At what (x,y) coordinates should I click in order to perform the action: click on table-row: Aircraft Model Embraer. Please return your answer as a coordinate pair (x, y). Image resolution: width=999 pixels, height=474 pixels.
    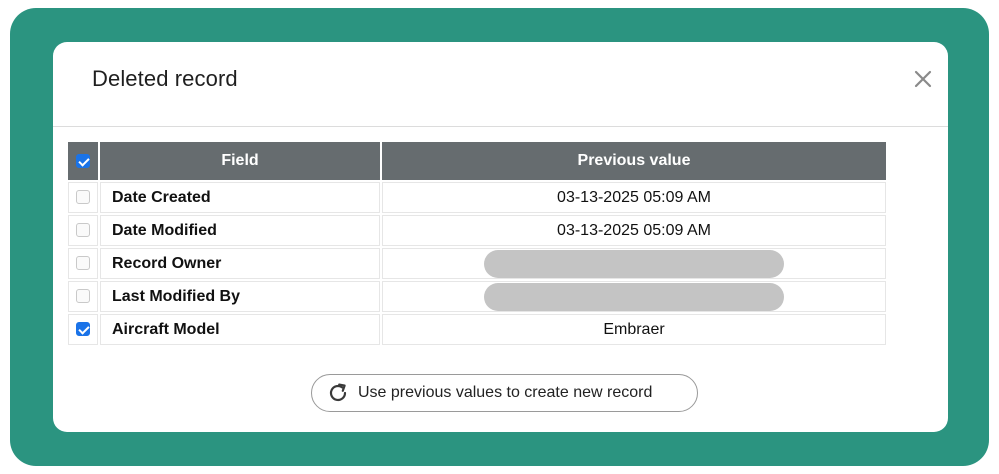
    Looking at the image, I should click on (477, 329).